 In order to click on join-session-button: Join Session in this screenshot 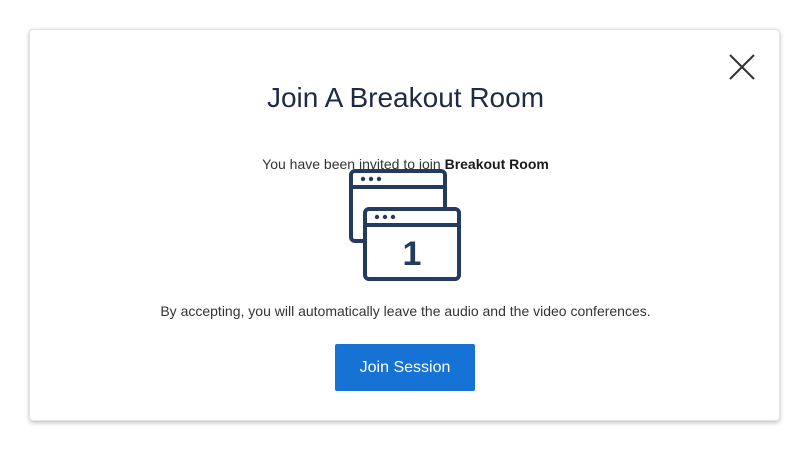, I will do `click(405, 367)`.